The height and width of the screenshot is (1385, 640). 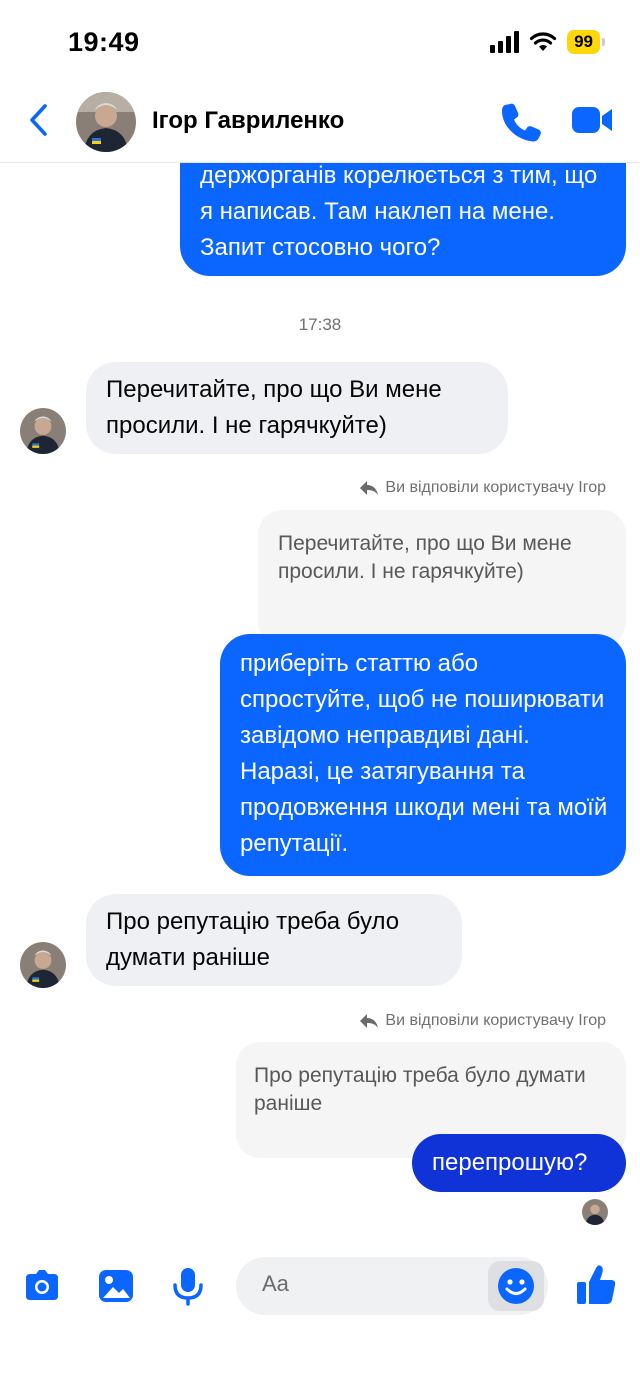 I want to click on conversation-header: Ігор Гавриленко, so click(x=320, y=121).